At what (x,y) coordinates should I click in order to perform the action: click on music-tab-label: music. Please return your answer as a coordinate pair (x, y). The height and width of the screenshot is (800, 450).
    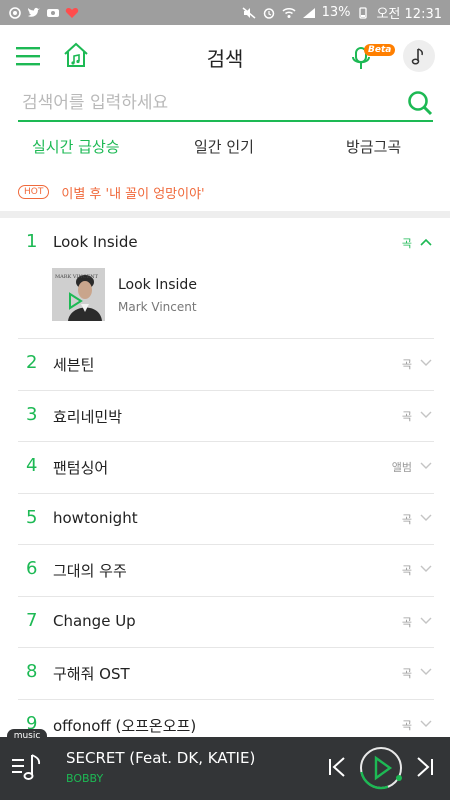
    Looking at the image, I should click on (27, 736).